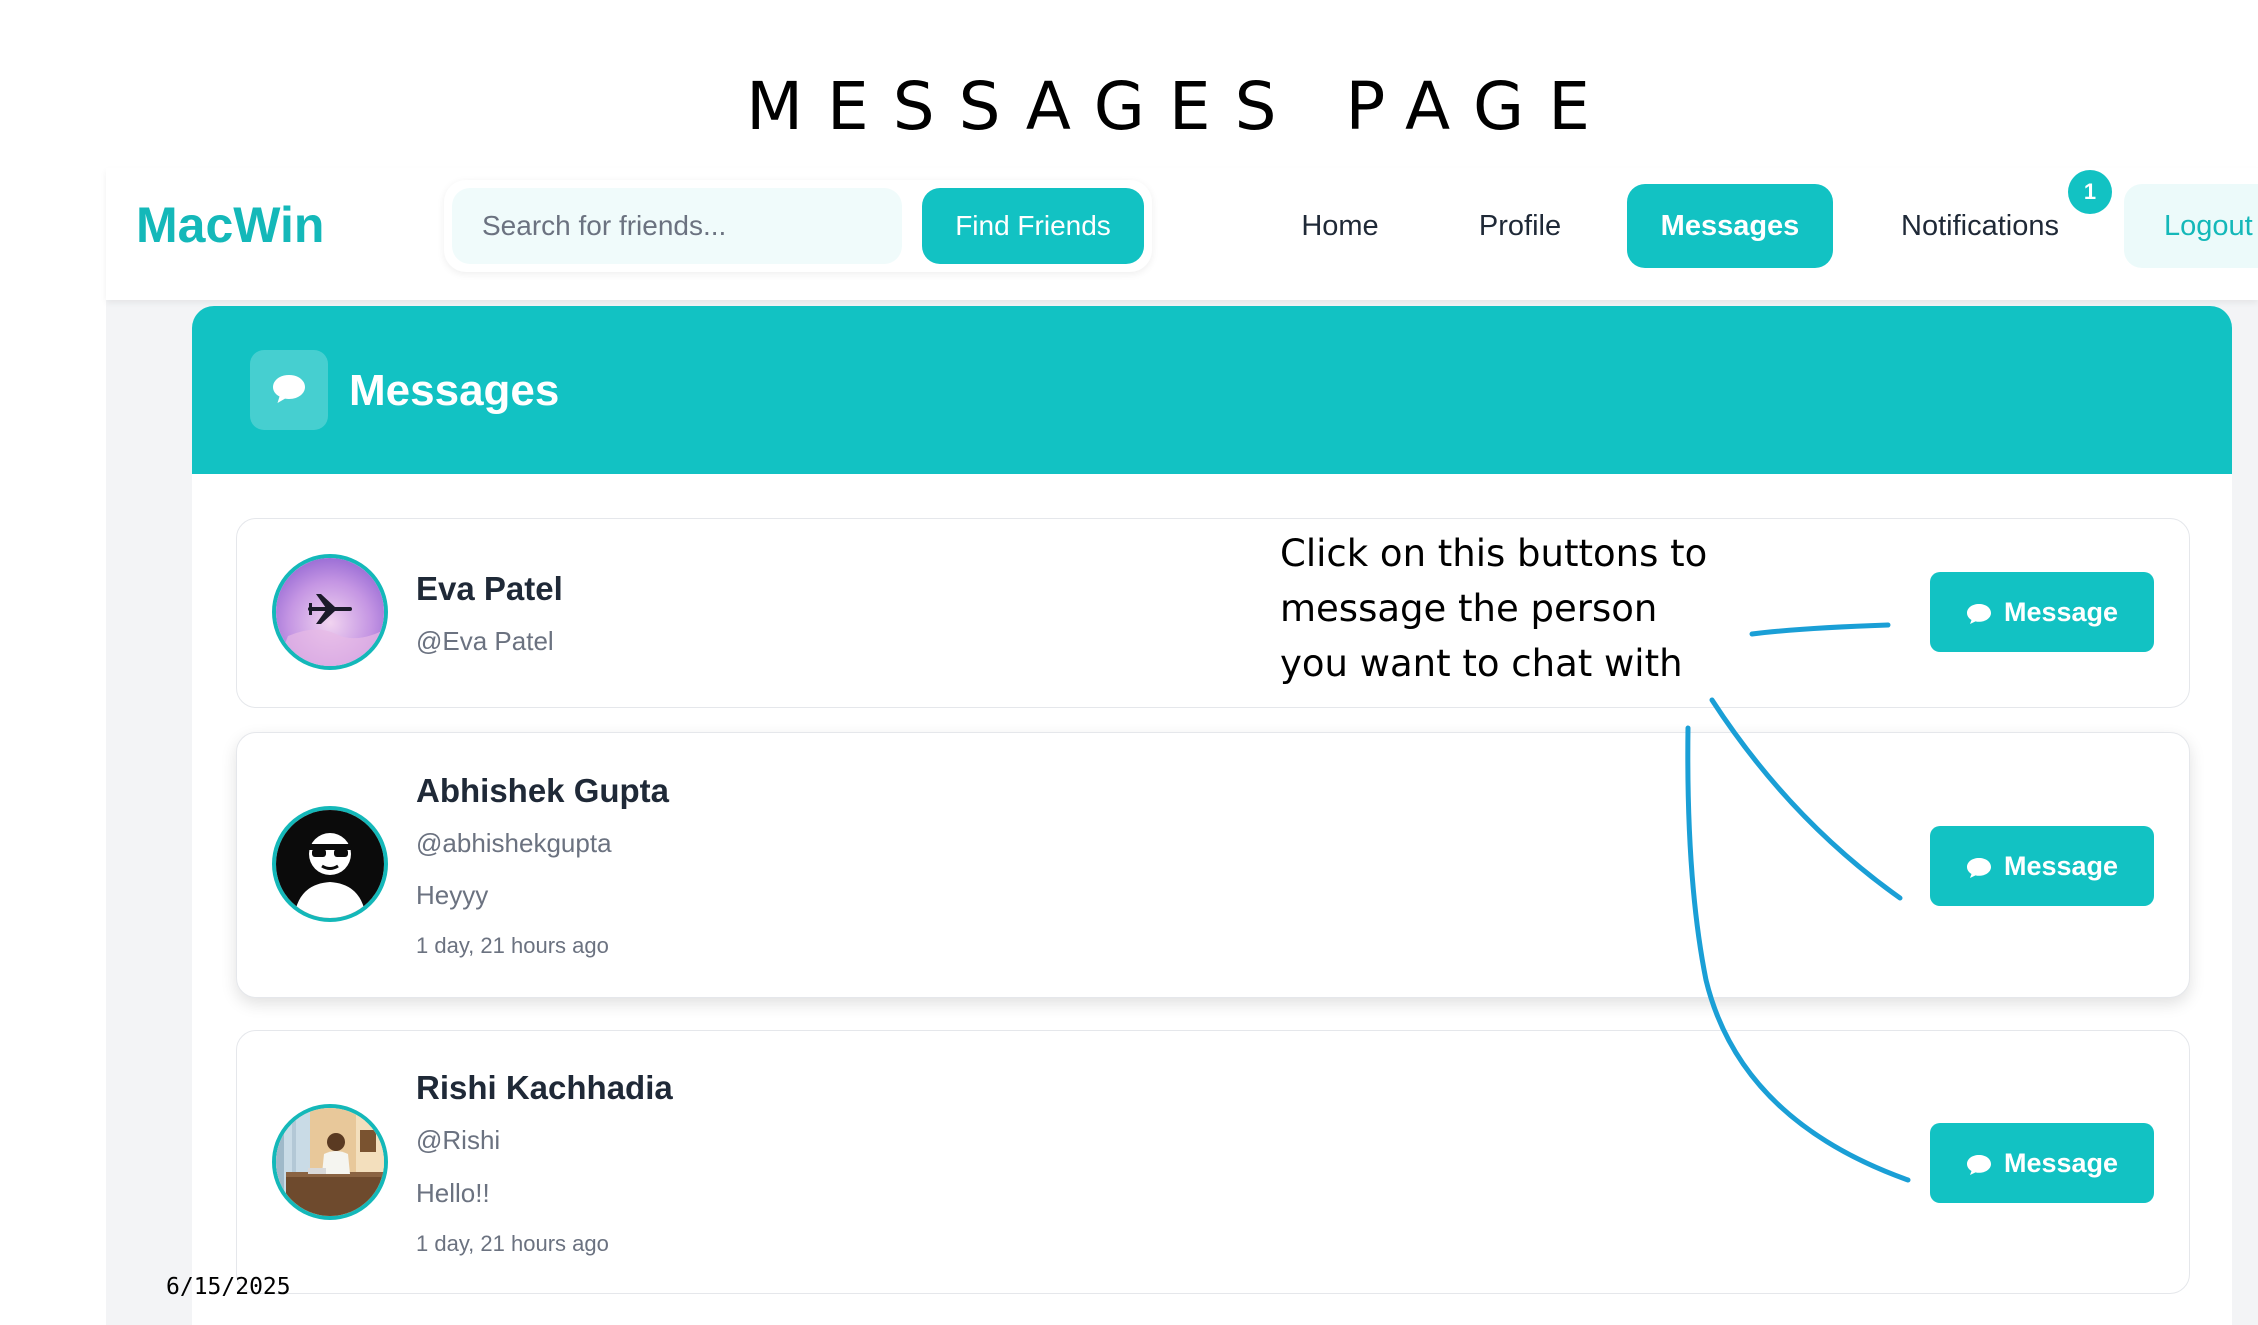  I want to click on date-stamp: 6/15/2025, so click(228, 1287).